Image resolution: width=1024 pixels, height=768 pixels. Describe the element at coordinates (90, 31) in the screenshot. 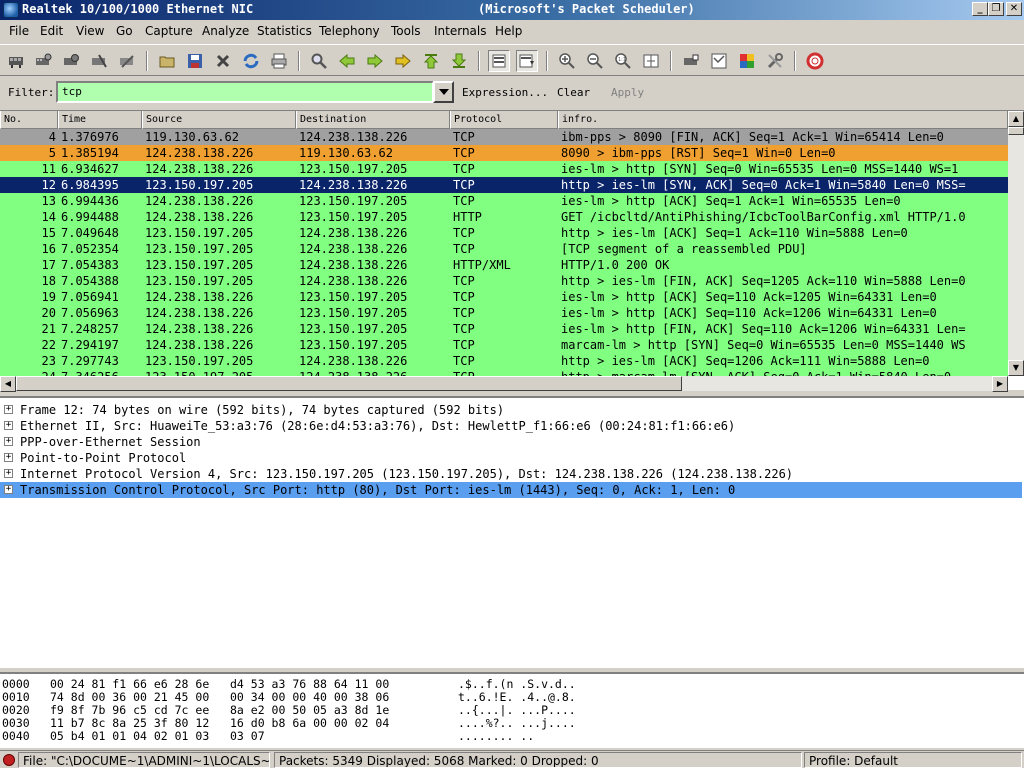

I see `menu-view: View` at that location.